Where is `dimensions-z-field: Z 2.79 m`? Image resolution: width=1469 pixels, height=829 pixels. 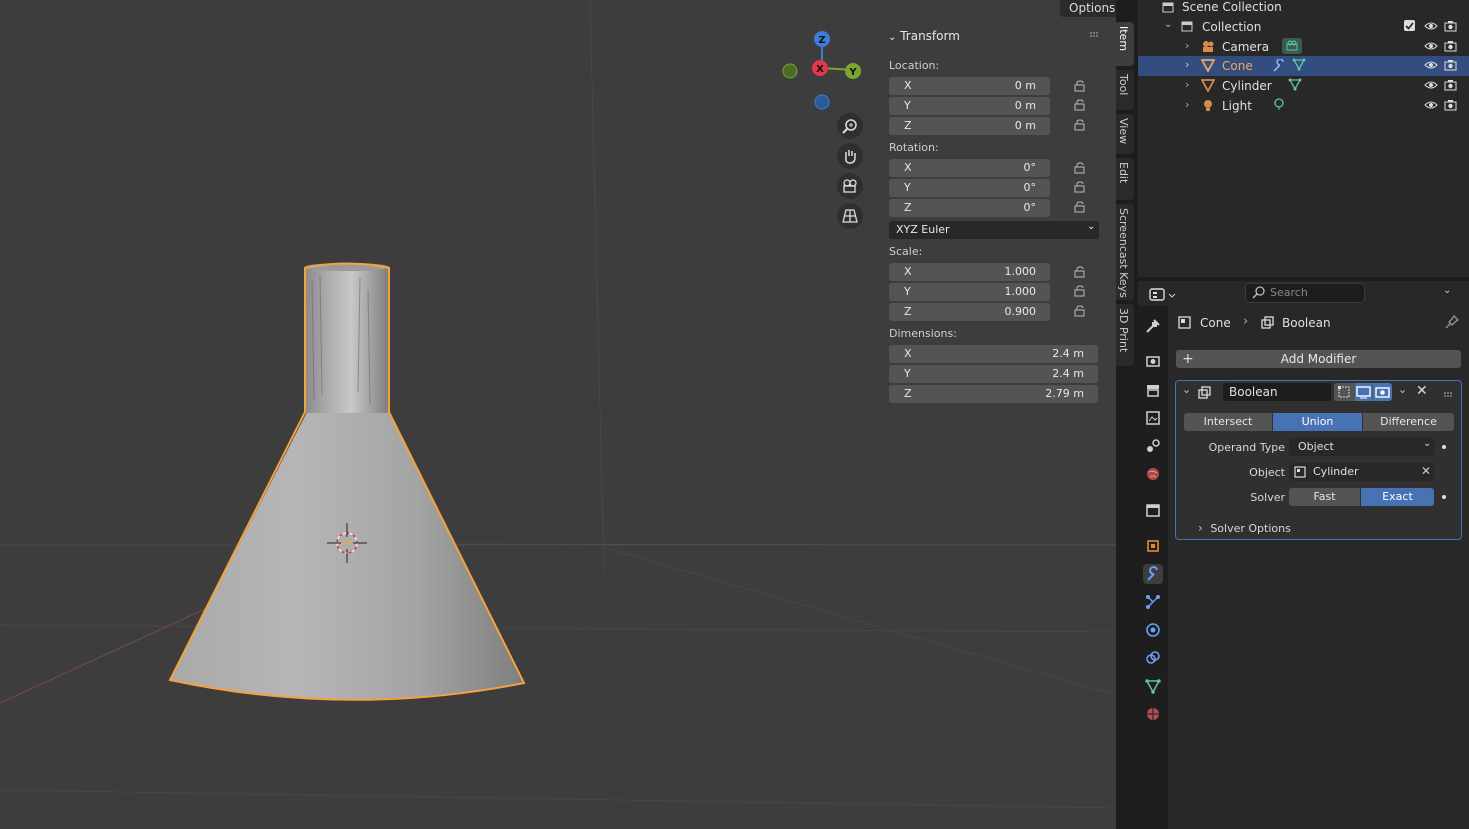
dimensions-z-field: Z 2.79 m is located at coordinates (993, 393).